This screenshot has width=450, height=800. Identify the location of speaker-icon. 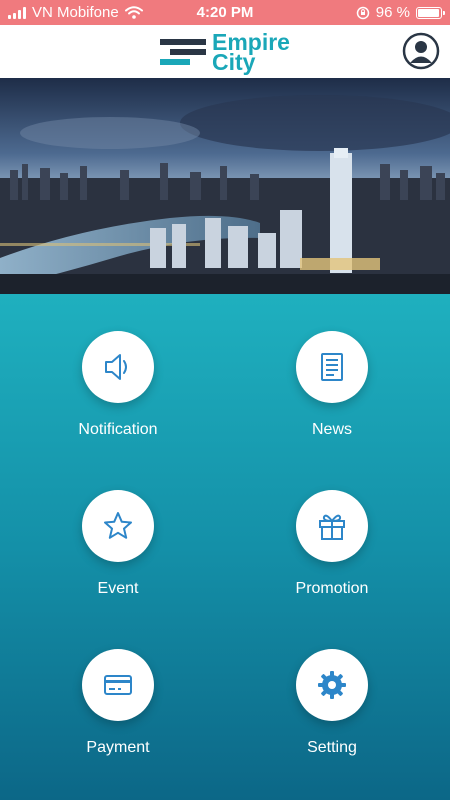
(116, 367).